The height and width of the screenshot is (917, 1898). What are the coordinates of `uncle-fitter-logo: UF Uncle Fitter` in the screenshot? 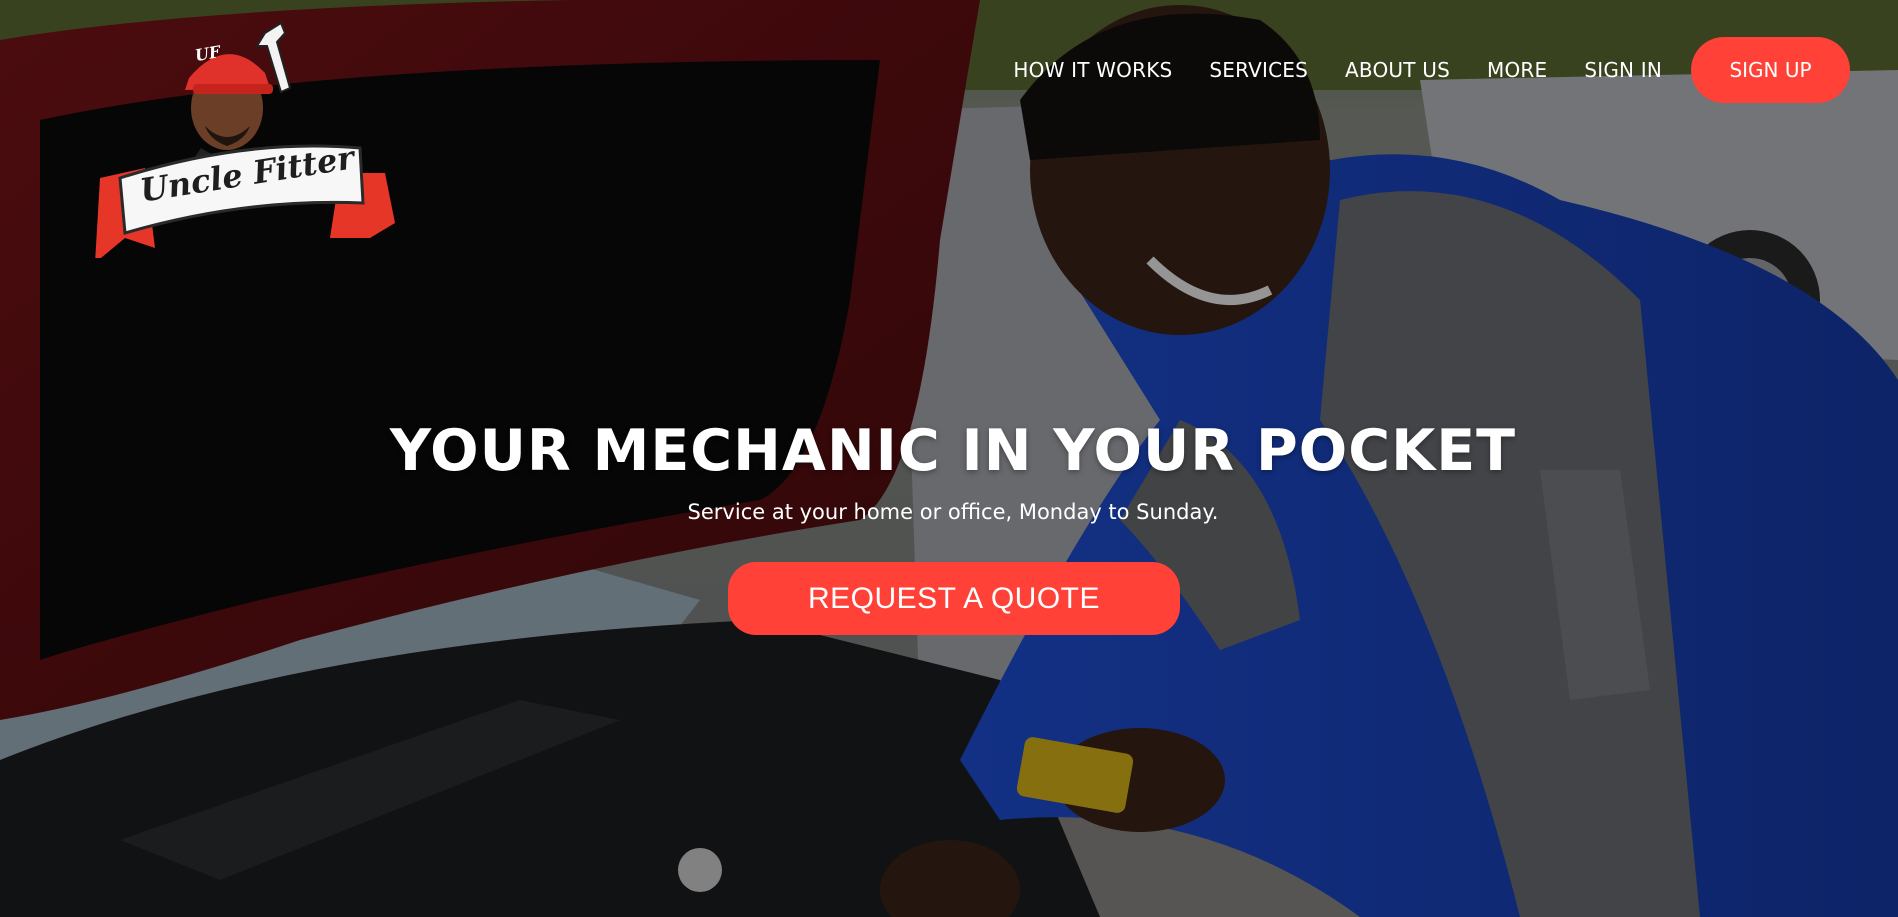 It's located at (245, 135).